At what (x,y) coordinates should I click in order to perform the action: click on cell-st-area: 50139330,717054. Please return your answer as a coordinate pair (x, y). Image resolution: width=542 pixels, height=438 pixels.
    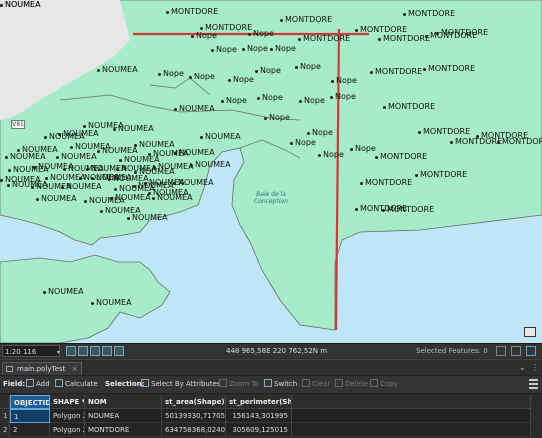
    Looking at the image, I should click on (194, 416).